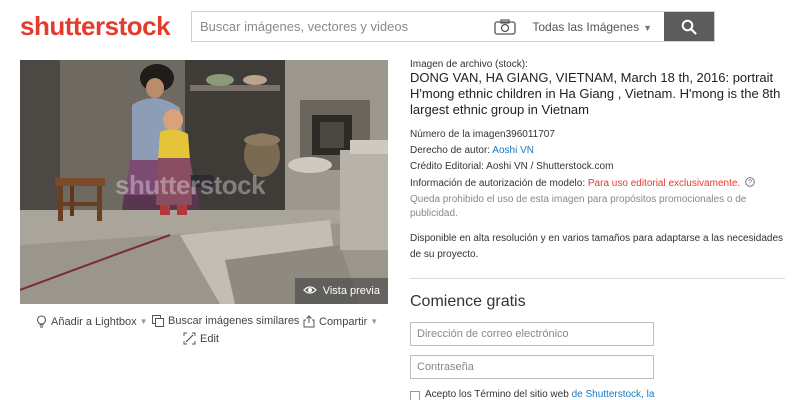 The height and width of the screenshot is (400, 800). What do you see at coordinates (597, 278) in the screenshot?
I see `divider` at bounding box center [597, 278].